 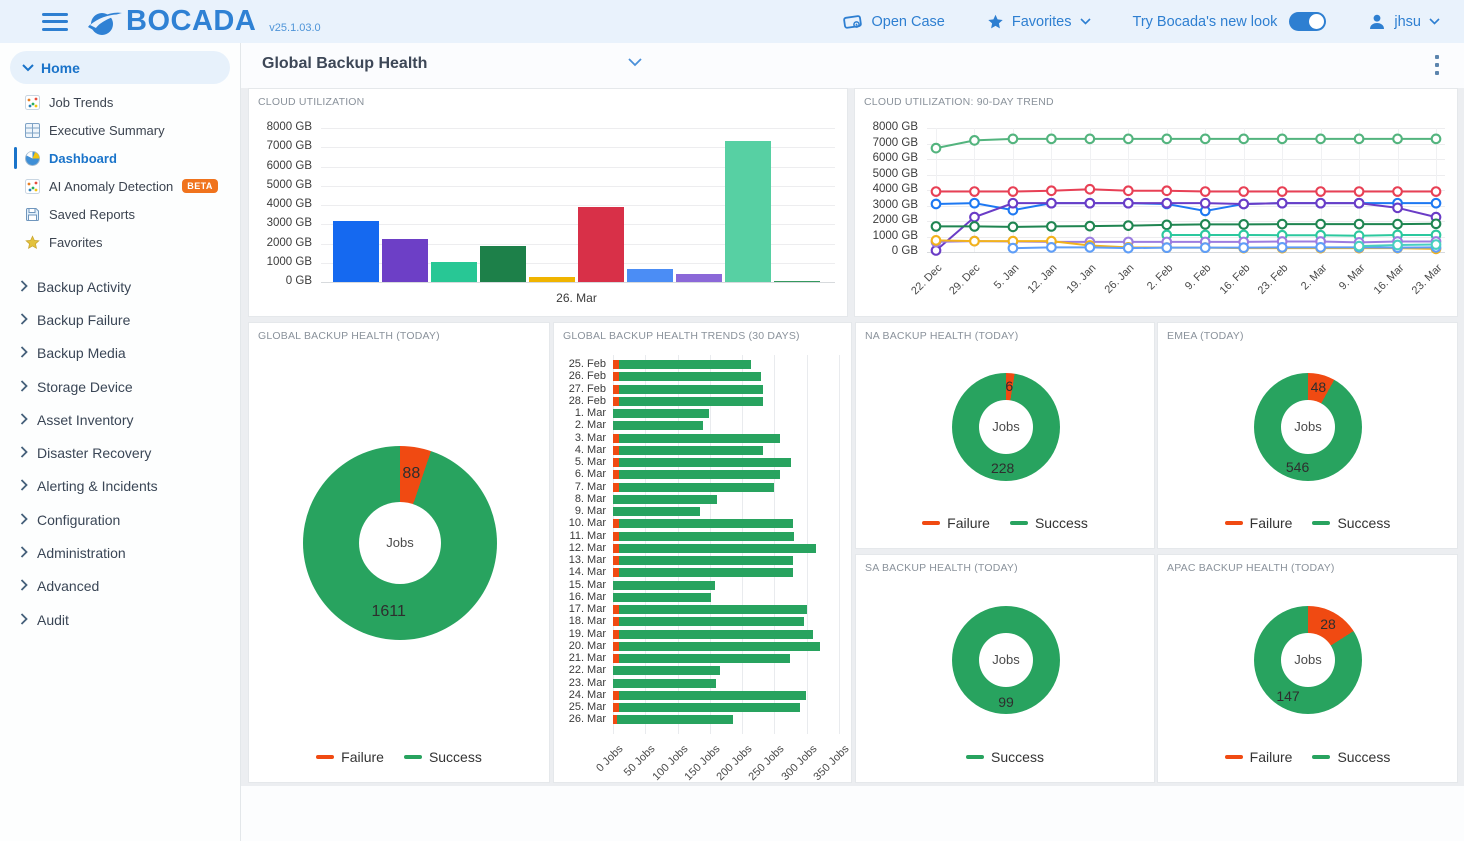 I want to click on sidebar-section-configuration: Configuration, so click(x=120, y=519).